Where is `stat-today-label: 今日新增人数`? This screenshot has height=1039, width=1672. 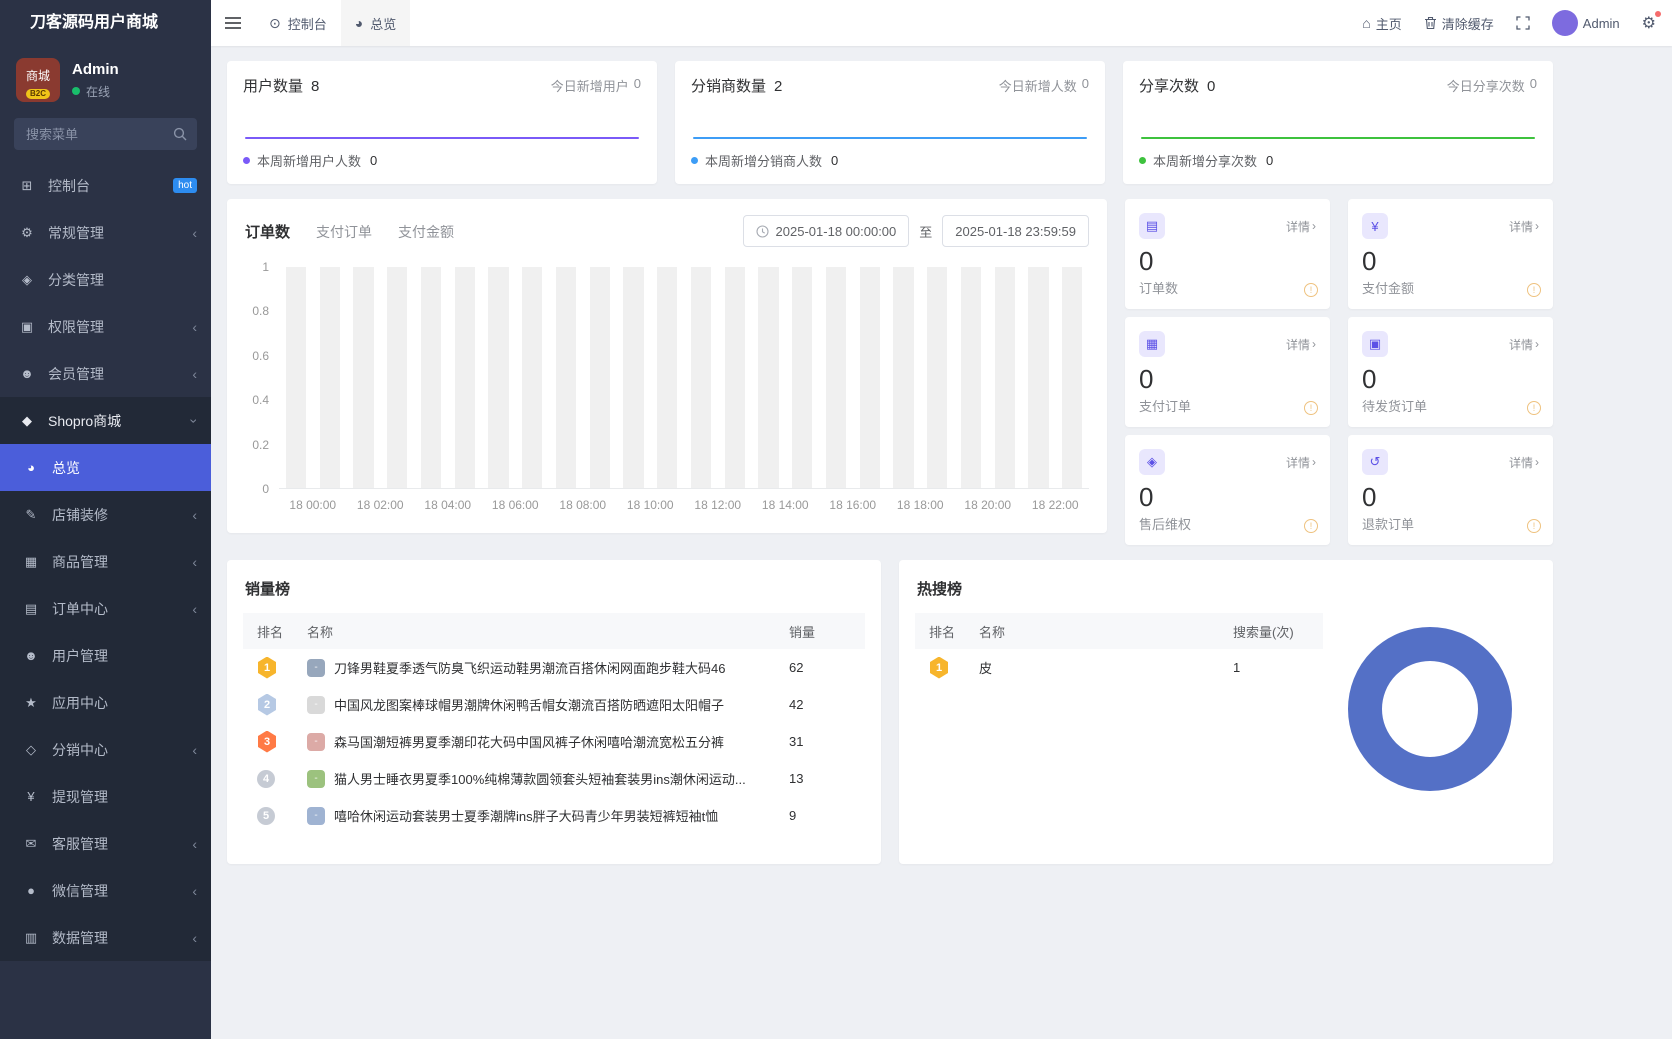 stat-today-label: 今日新增人数 is located at coordinates (1037, 86).